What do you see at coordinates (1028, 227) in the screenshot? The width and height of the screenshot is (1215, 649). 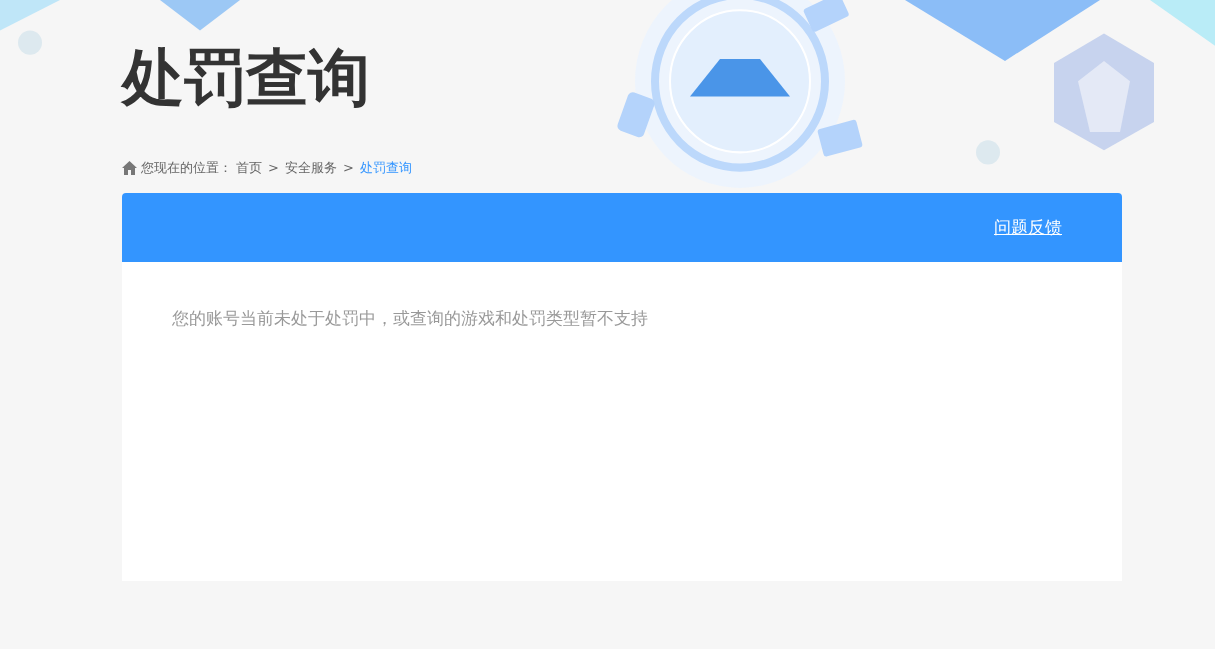 I see `feedback-link: 问题反馈` at bounding box center [1028, 227].